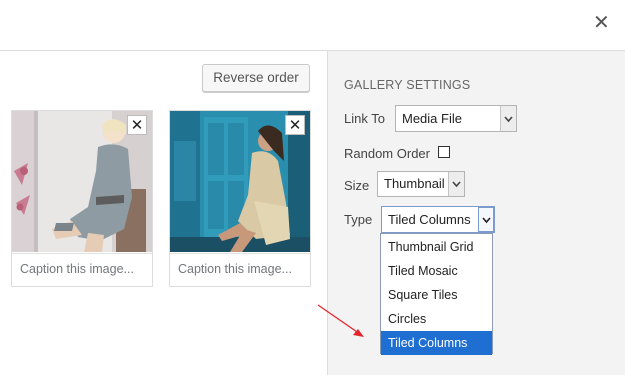 The image size is (625, 375). Describe the element at coordinates (364, 118) in the screenshot. I see `link-to-label: Link To` at that location.